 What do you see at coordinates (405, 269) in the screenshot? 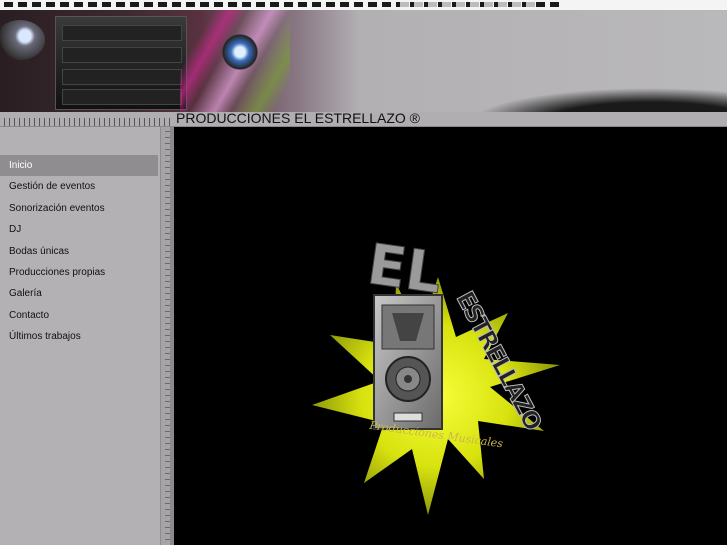
I see `logo-word-el: EL` at bounding box center [405, 269].